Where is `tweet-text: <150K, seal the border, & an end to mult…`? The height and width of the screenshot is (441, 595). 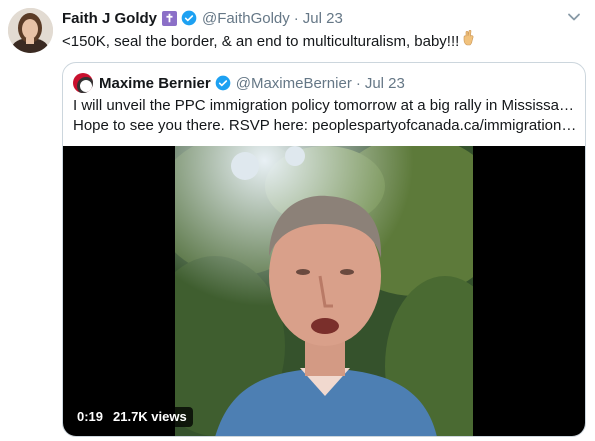 tweet-text: <150K, seal the border, & an end to mult… is located at coordinates (261, 41).